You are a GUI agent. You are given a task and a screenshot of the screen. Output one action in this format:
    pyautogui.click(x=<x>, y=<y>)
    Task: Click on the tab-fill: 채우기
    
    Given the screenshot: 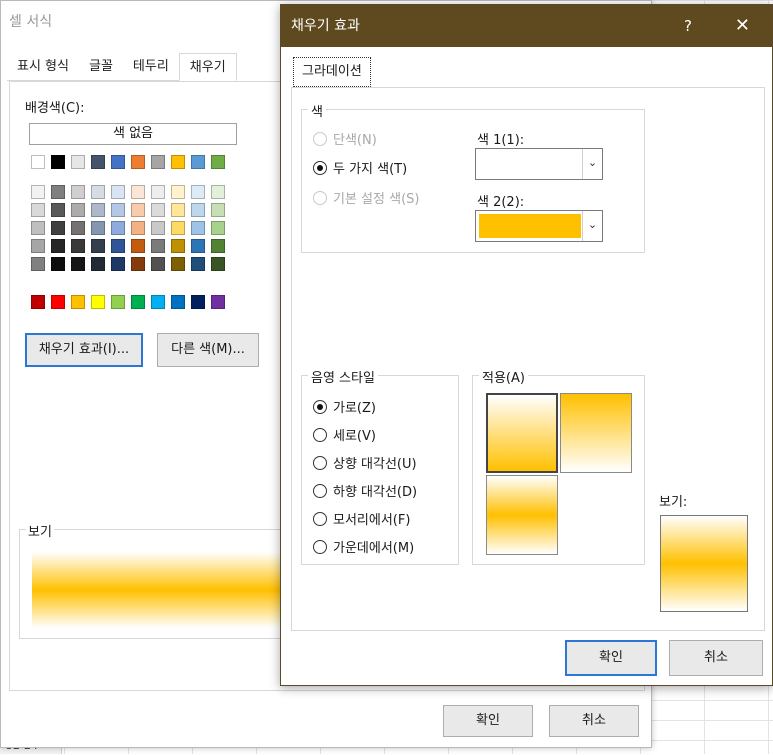 What is the action you would take?
    pyautogui.click(x=207, y=67)
    